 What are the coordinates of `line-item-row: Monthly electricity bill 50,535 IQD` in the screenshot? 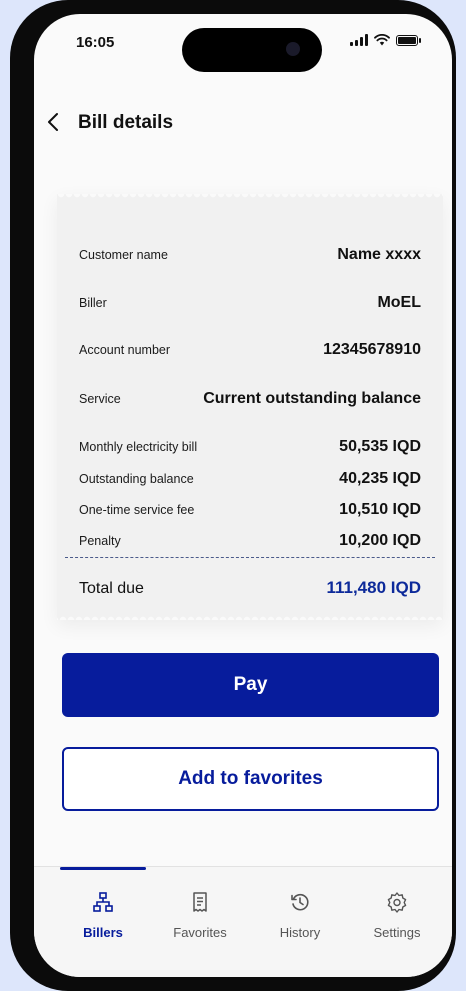 It's located at (250, 447).